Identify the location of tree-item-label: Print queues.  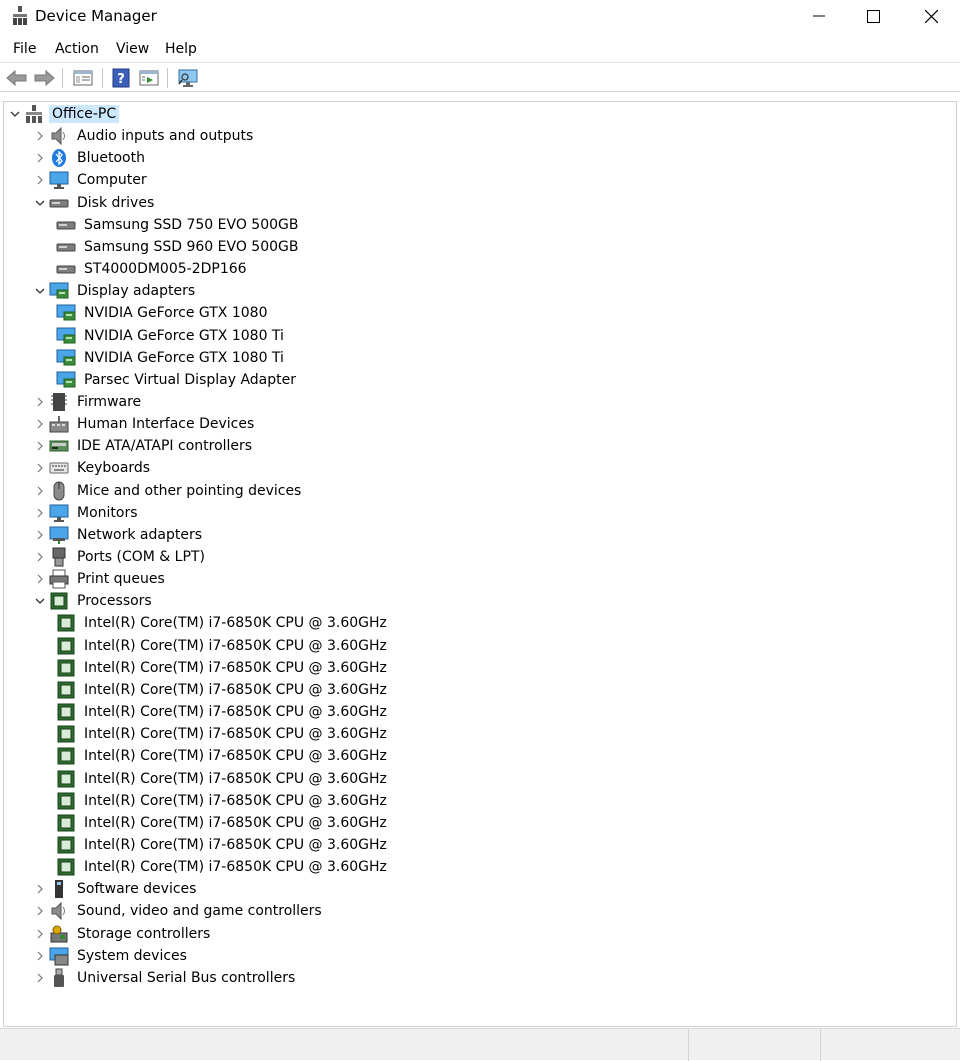
(121, 579).